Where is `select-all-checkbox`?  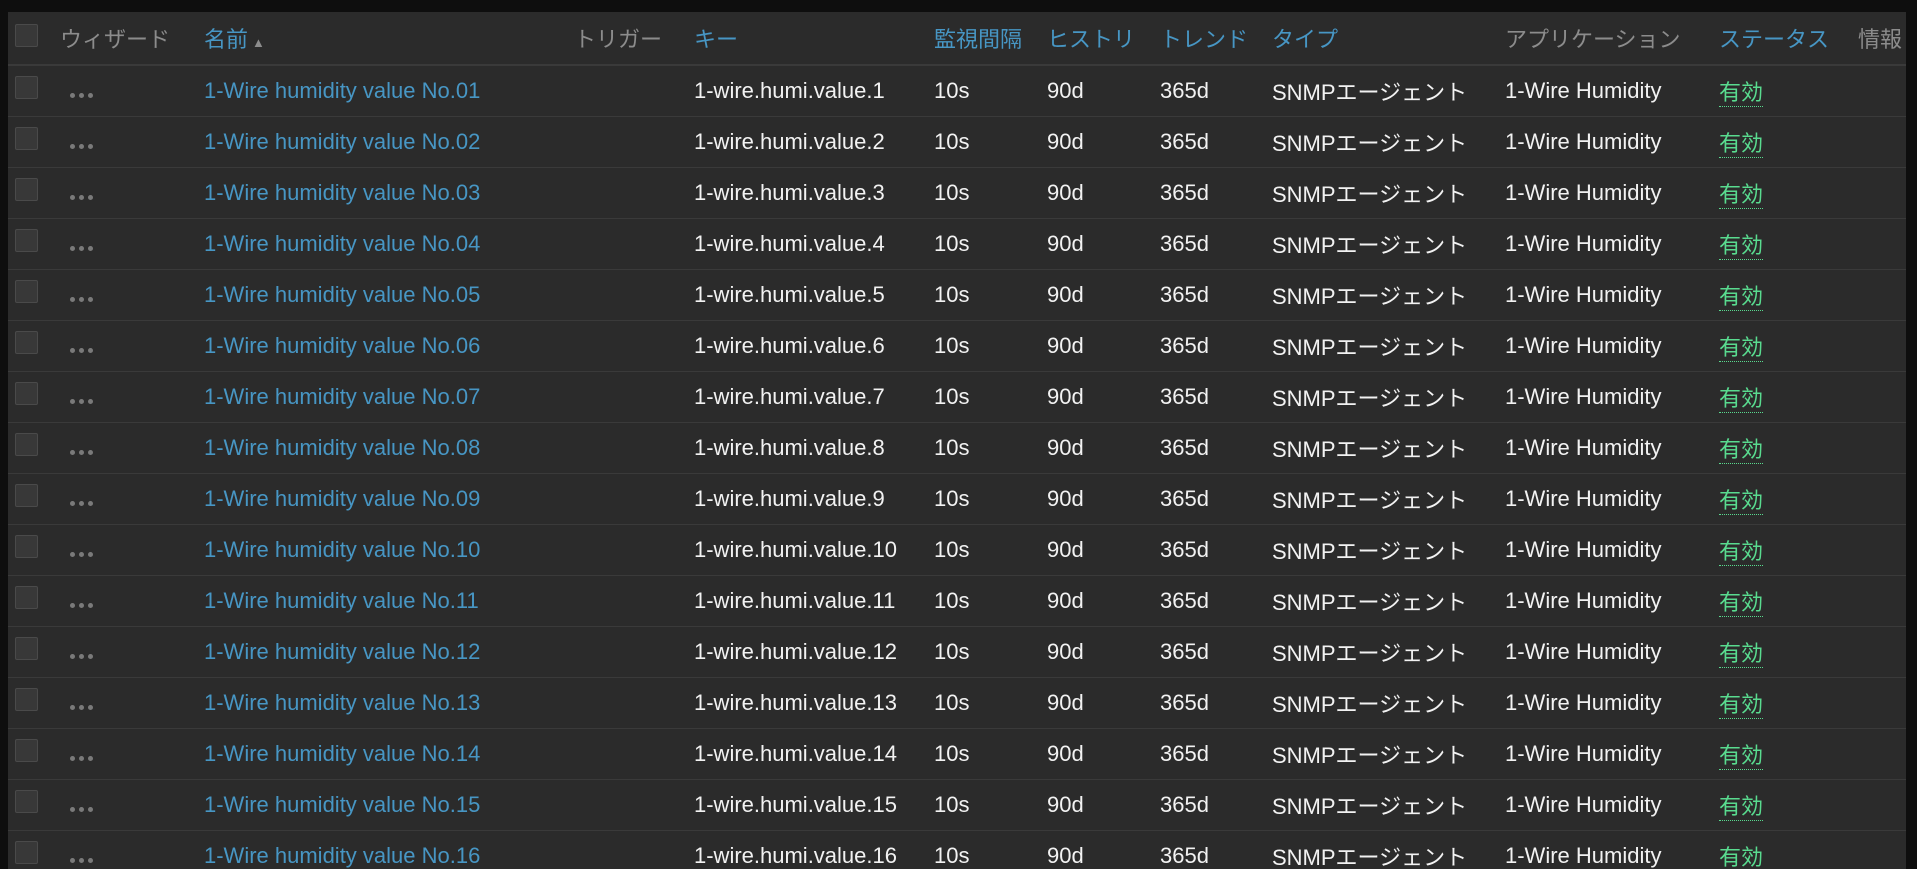
select-all-checkbox is located at coordinates (26, 35).